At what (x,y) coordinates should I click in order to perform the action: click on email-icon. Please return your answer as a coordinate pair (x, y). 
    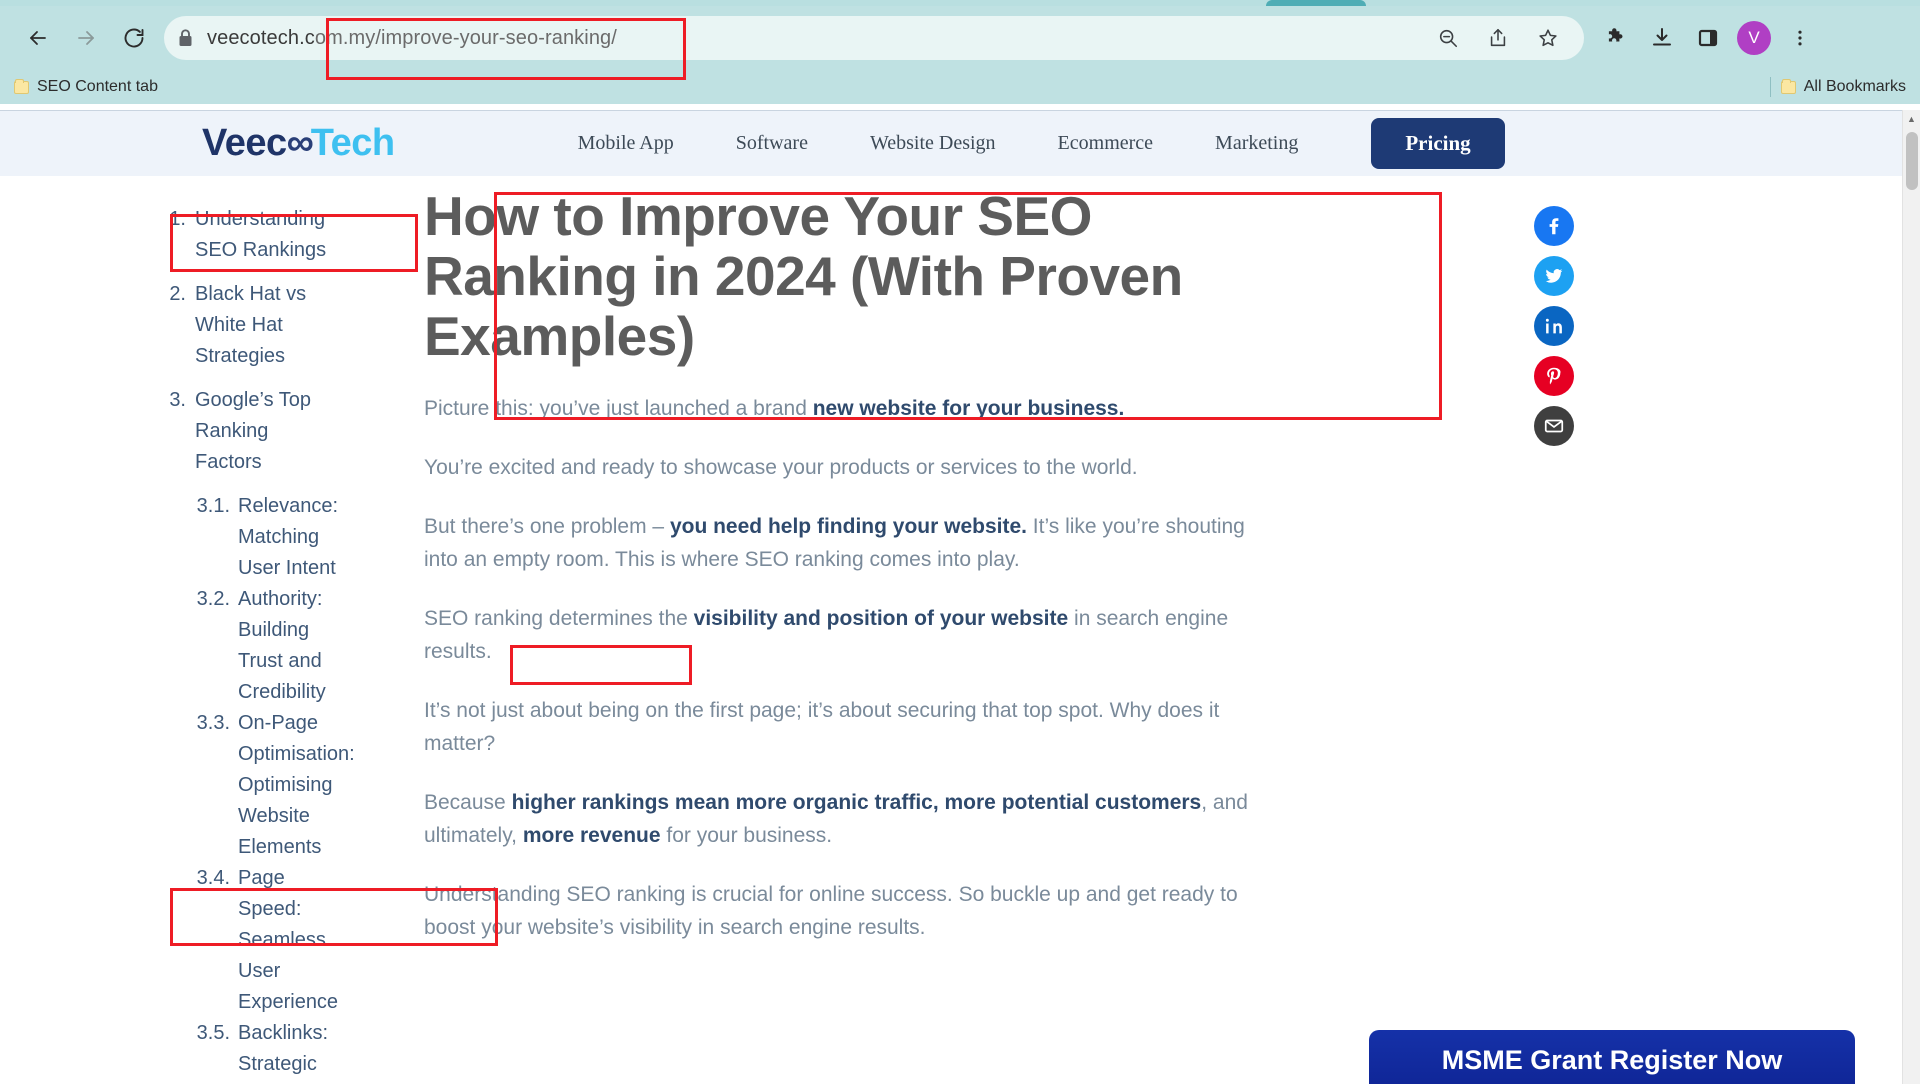
    Looking at the image, I should click on (1554, 426).